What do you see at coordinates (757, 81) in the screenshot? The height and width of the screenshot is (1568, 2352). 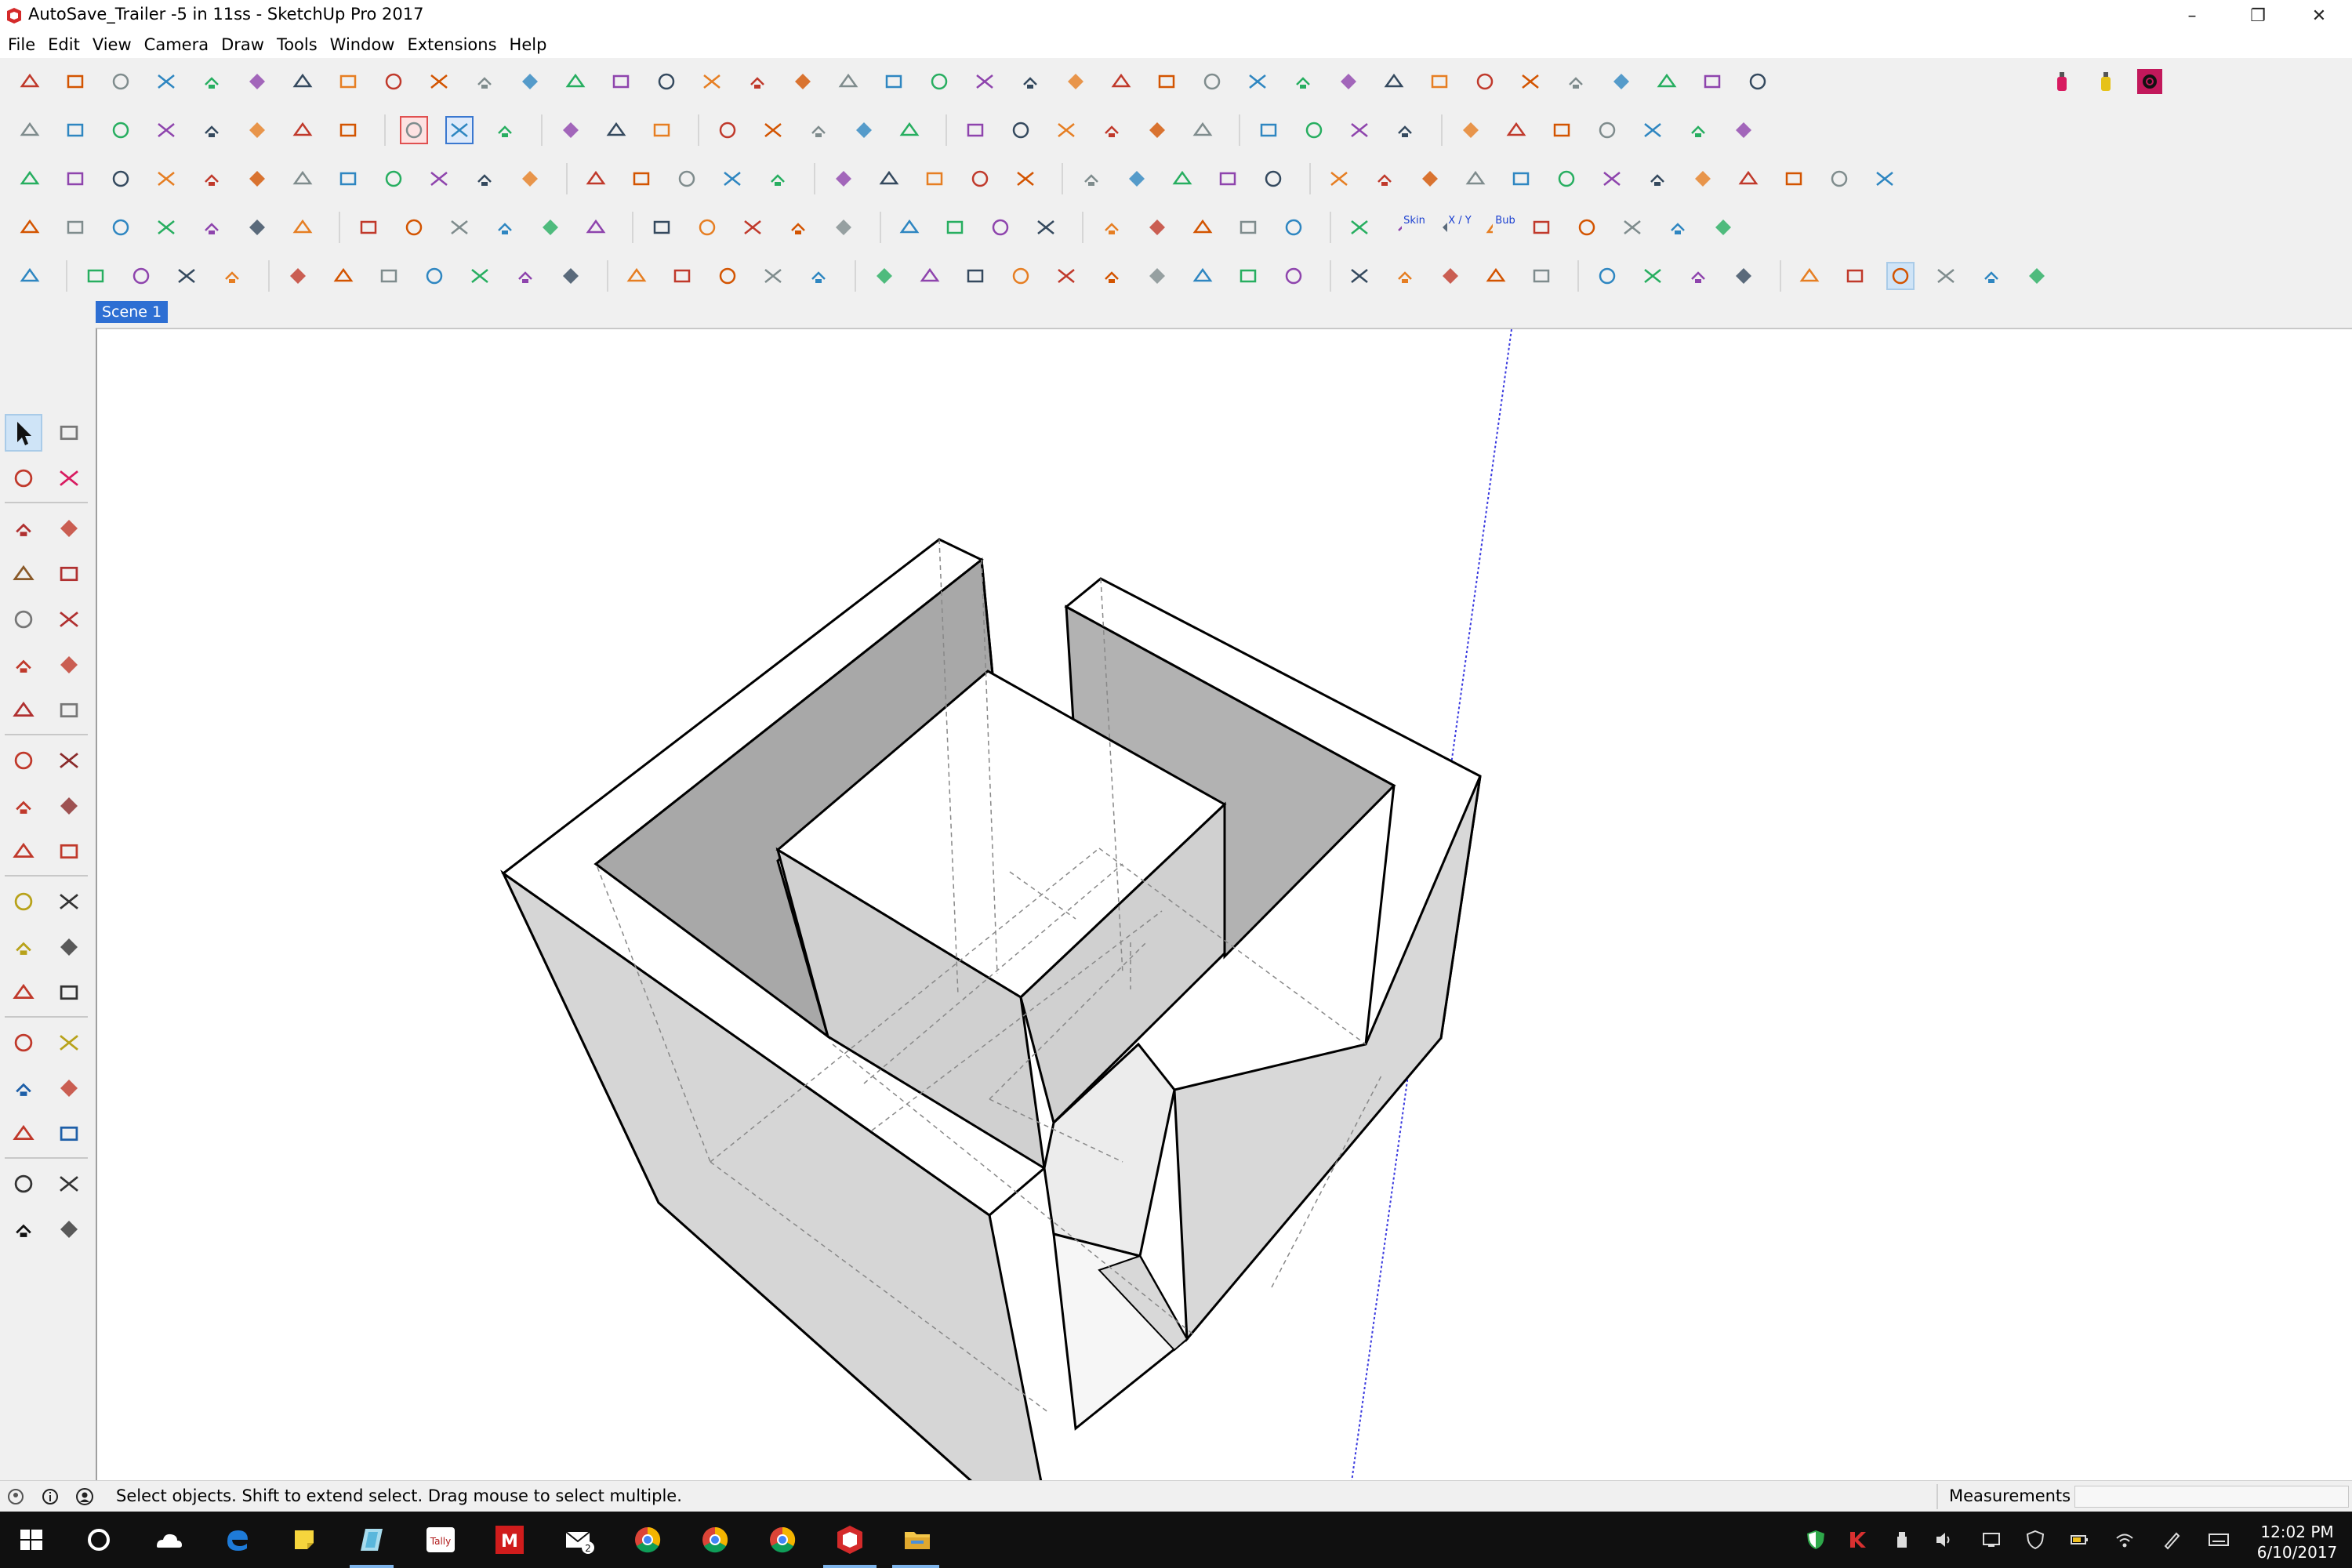 I see `tbrow1-tool-17-icon` at bounding box center [757, 81].